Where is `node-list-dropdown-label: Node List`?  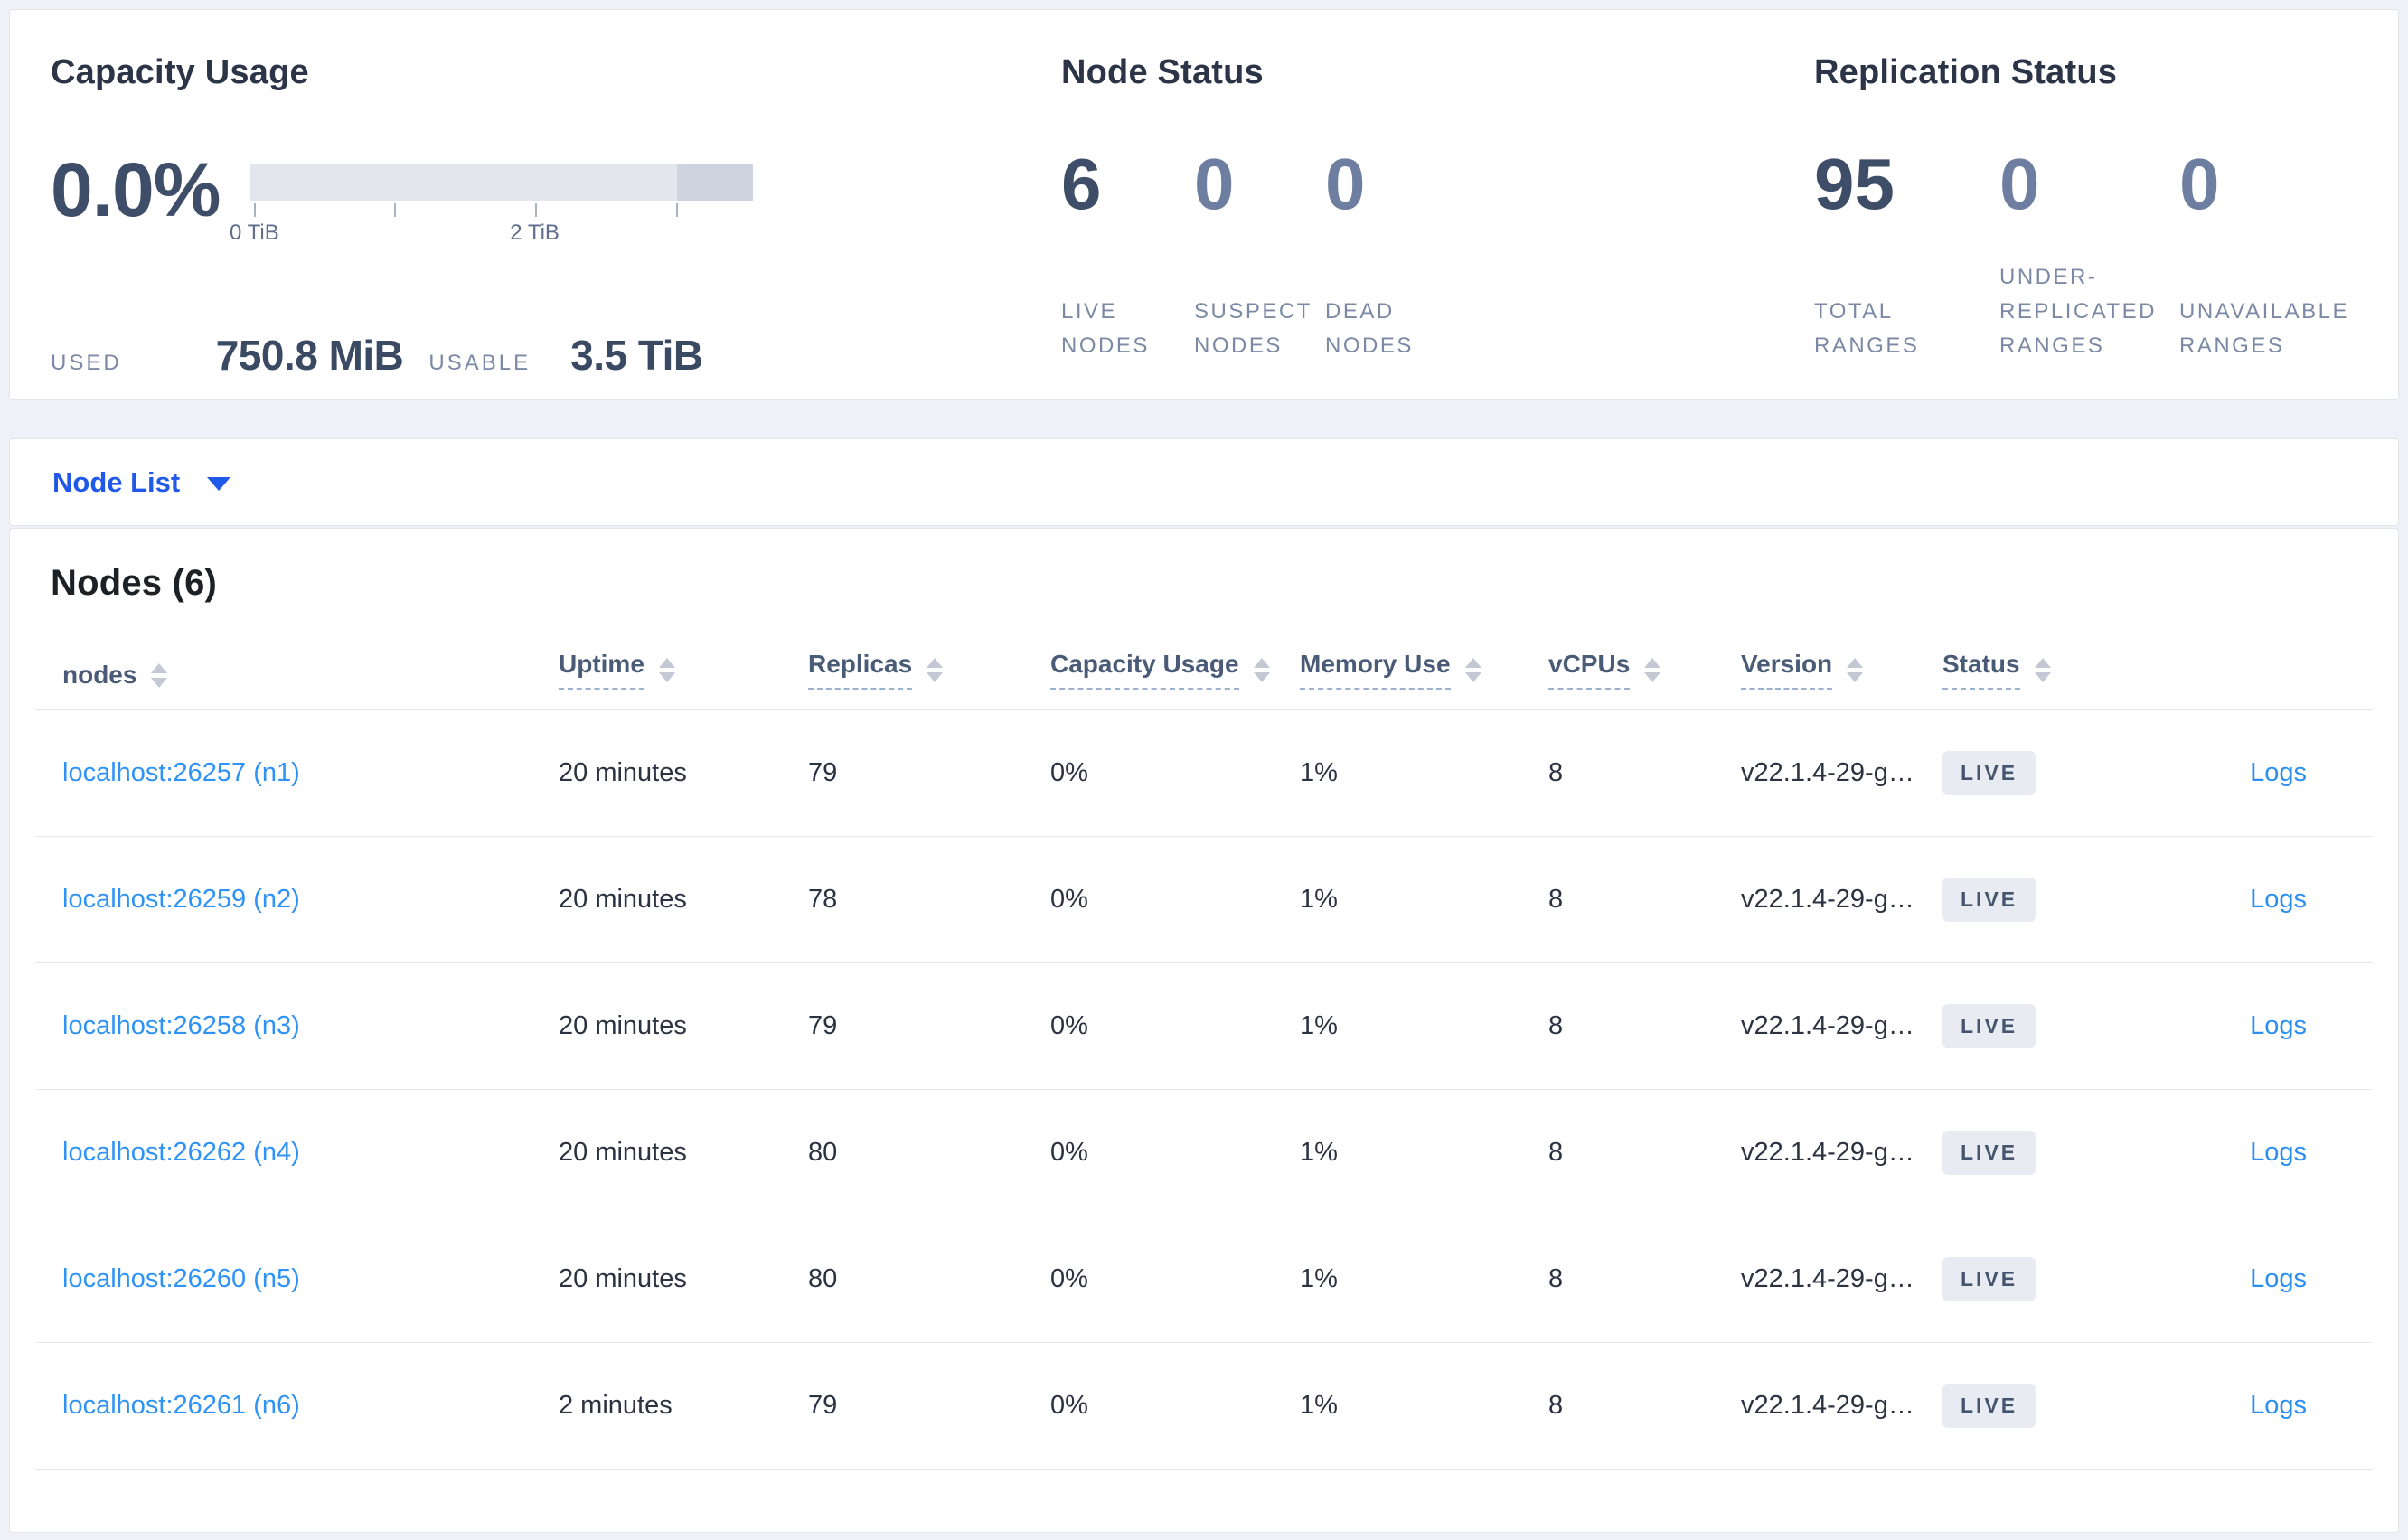 node-list-dropdown-label: Node List is located at coordinates (116, 481).